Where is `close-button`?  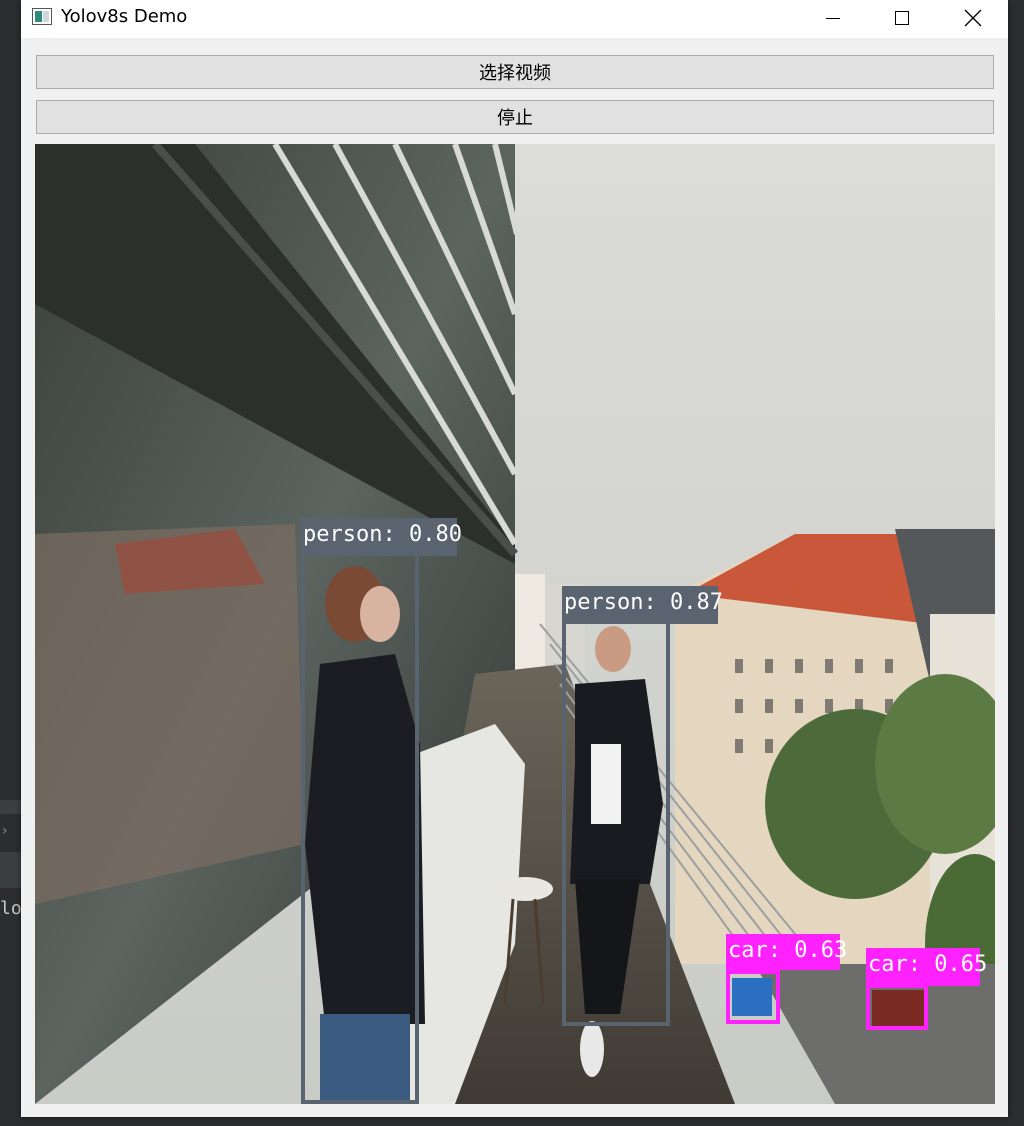 close-button is located at coordinates (973, 18).